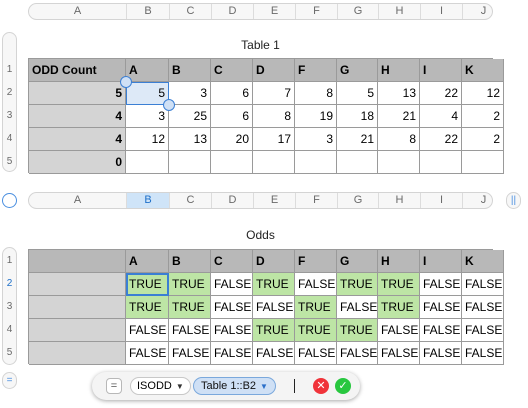 Image resolution: width=528 pixels, height=408 pixels. What do you see at coordinates (77, 261) in the screenshot?
I see `odds-header-cell` at bounding box center [77, 261].